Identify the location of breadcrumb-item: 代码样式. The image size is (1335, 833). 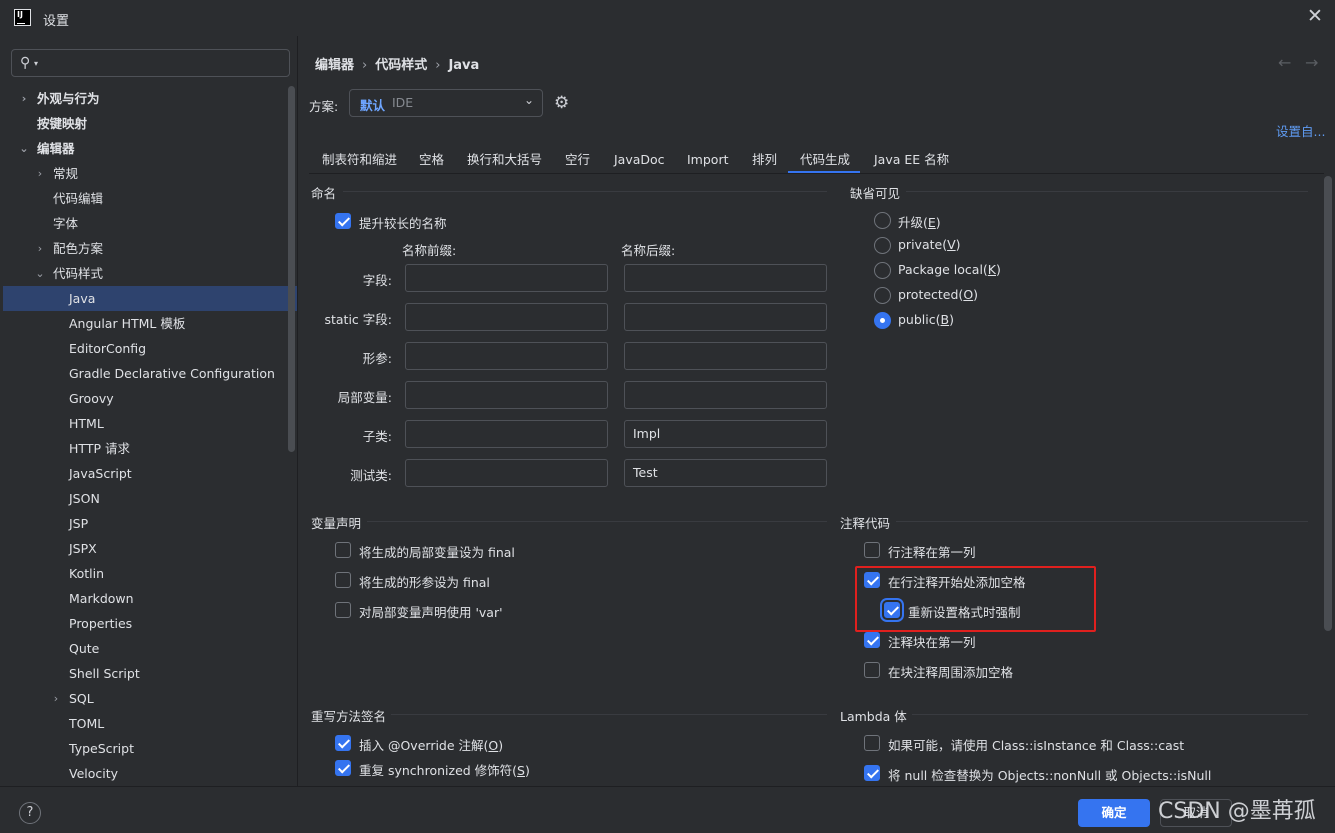
(401, 65).